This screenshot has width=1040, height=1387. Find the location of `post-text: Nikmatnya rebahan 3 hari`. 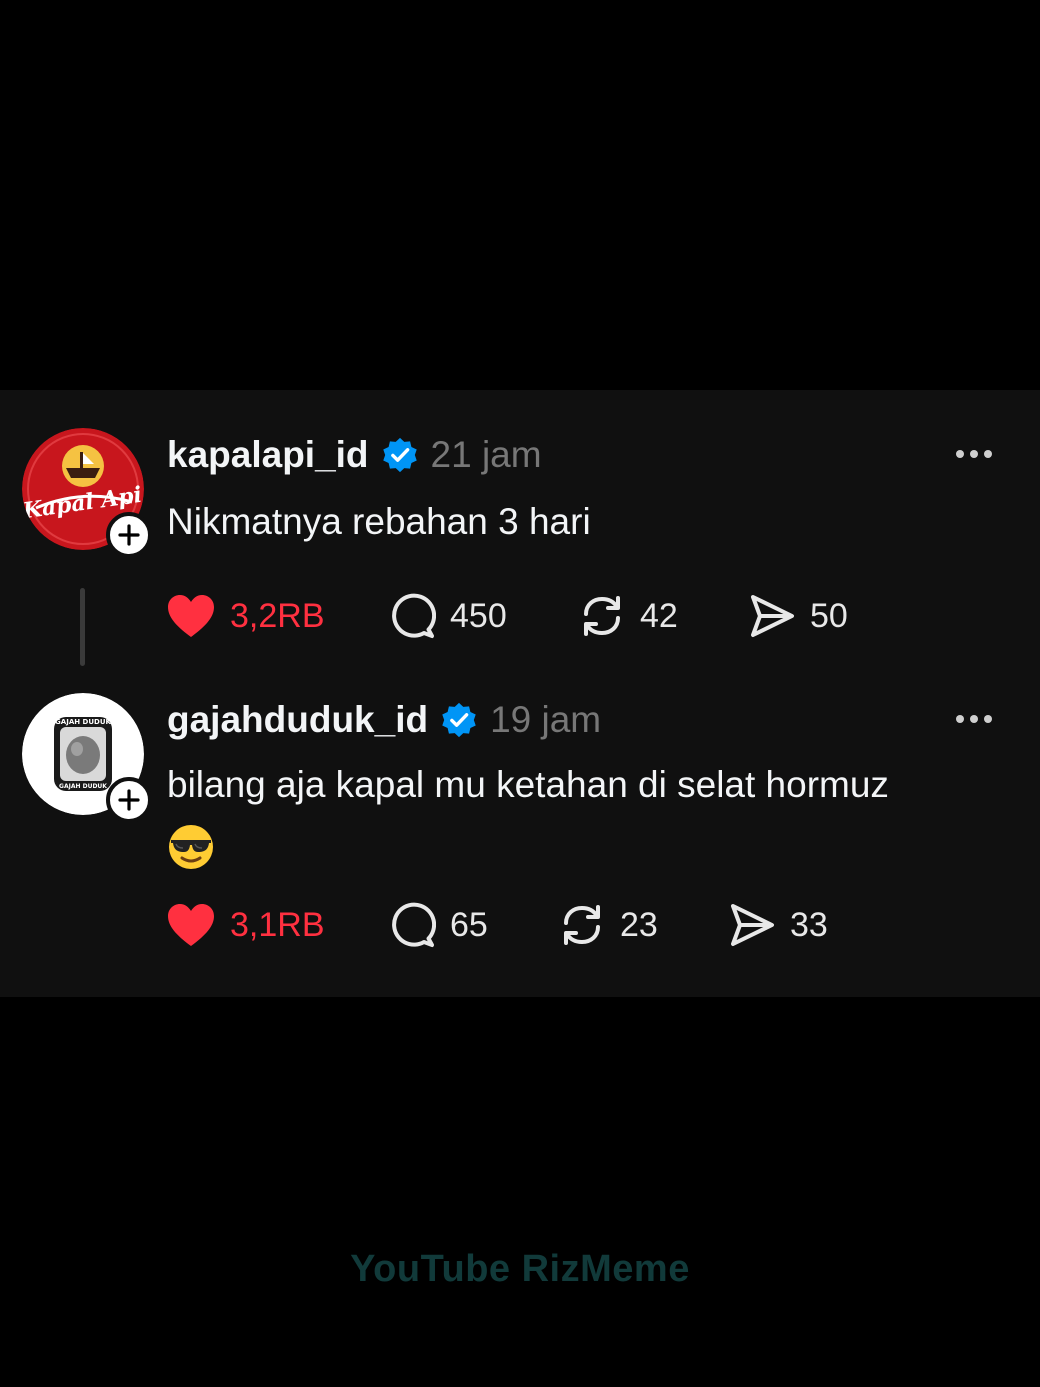

post-text: Nikmatnya rebahan 3 hari is located at coordinates (582, 522).